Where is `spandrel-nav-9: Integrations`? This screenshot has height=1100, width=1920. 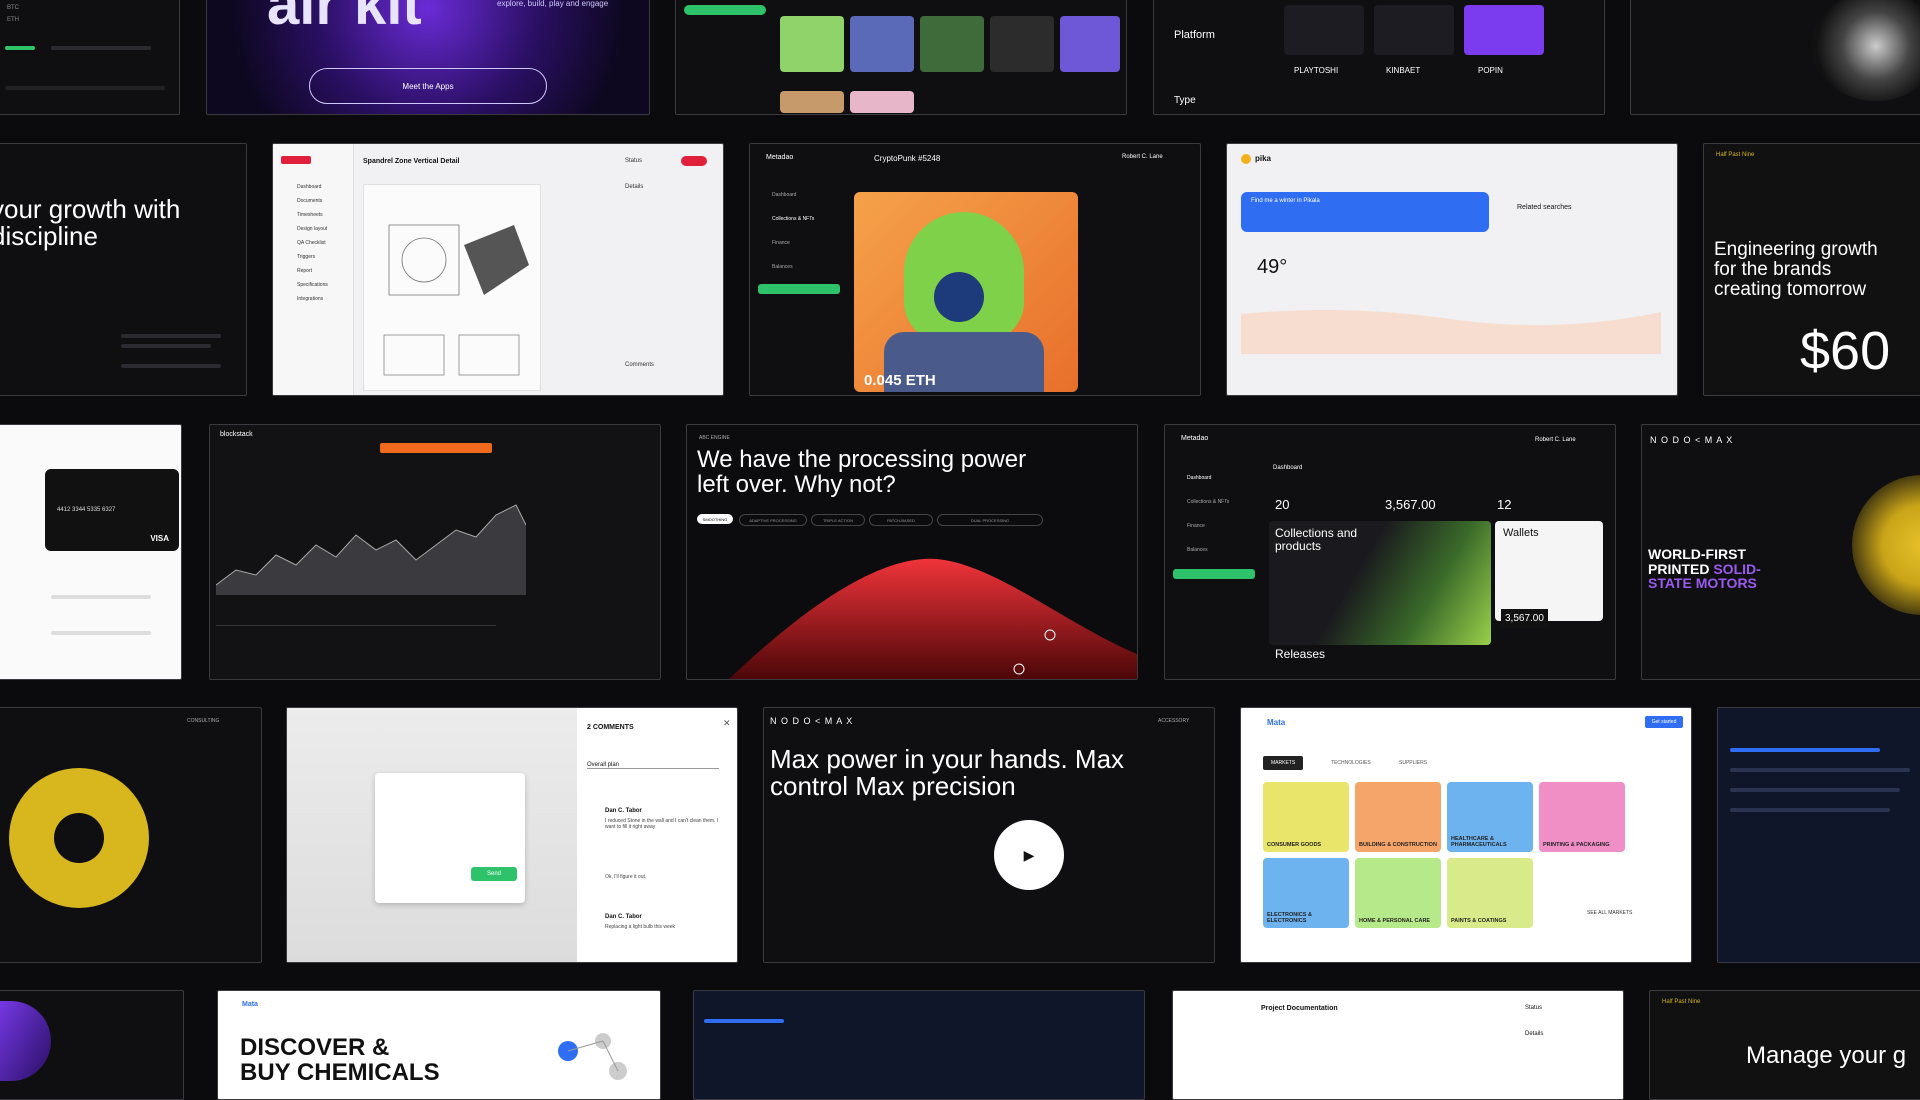
spandrel-nav-9: Integrations is located at coordinates (310, 299).